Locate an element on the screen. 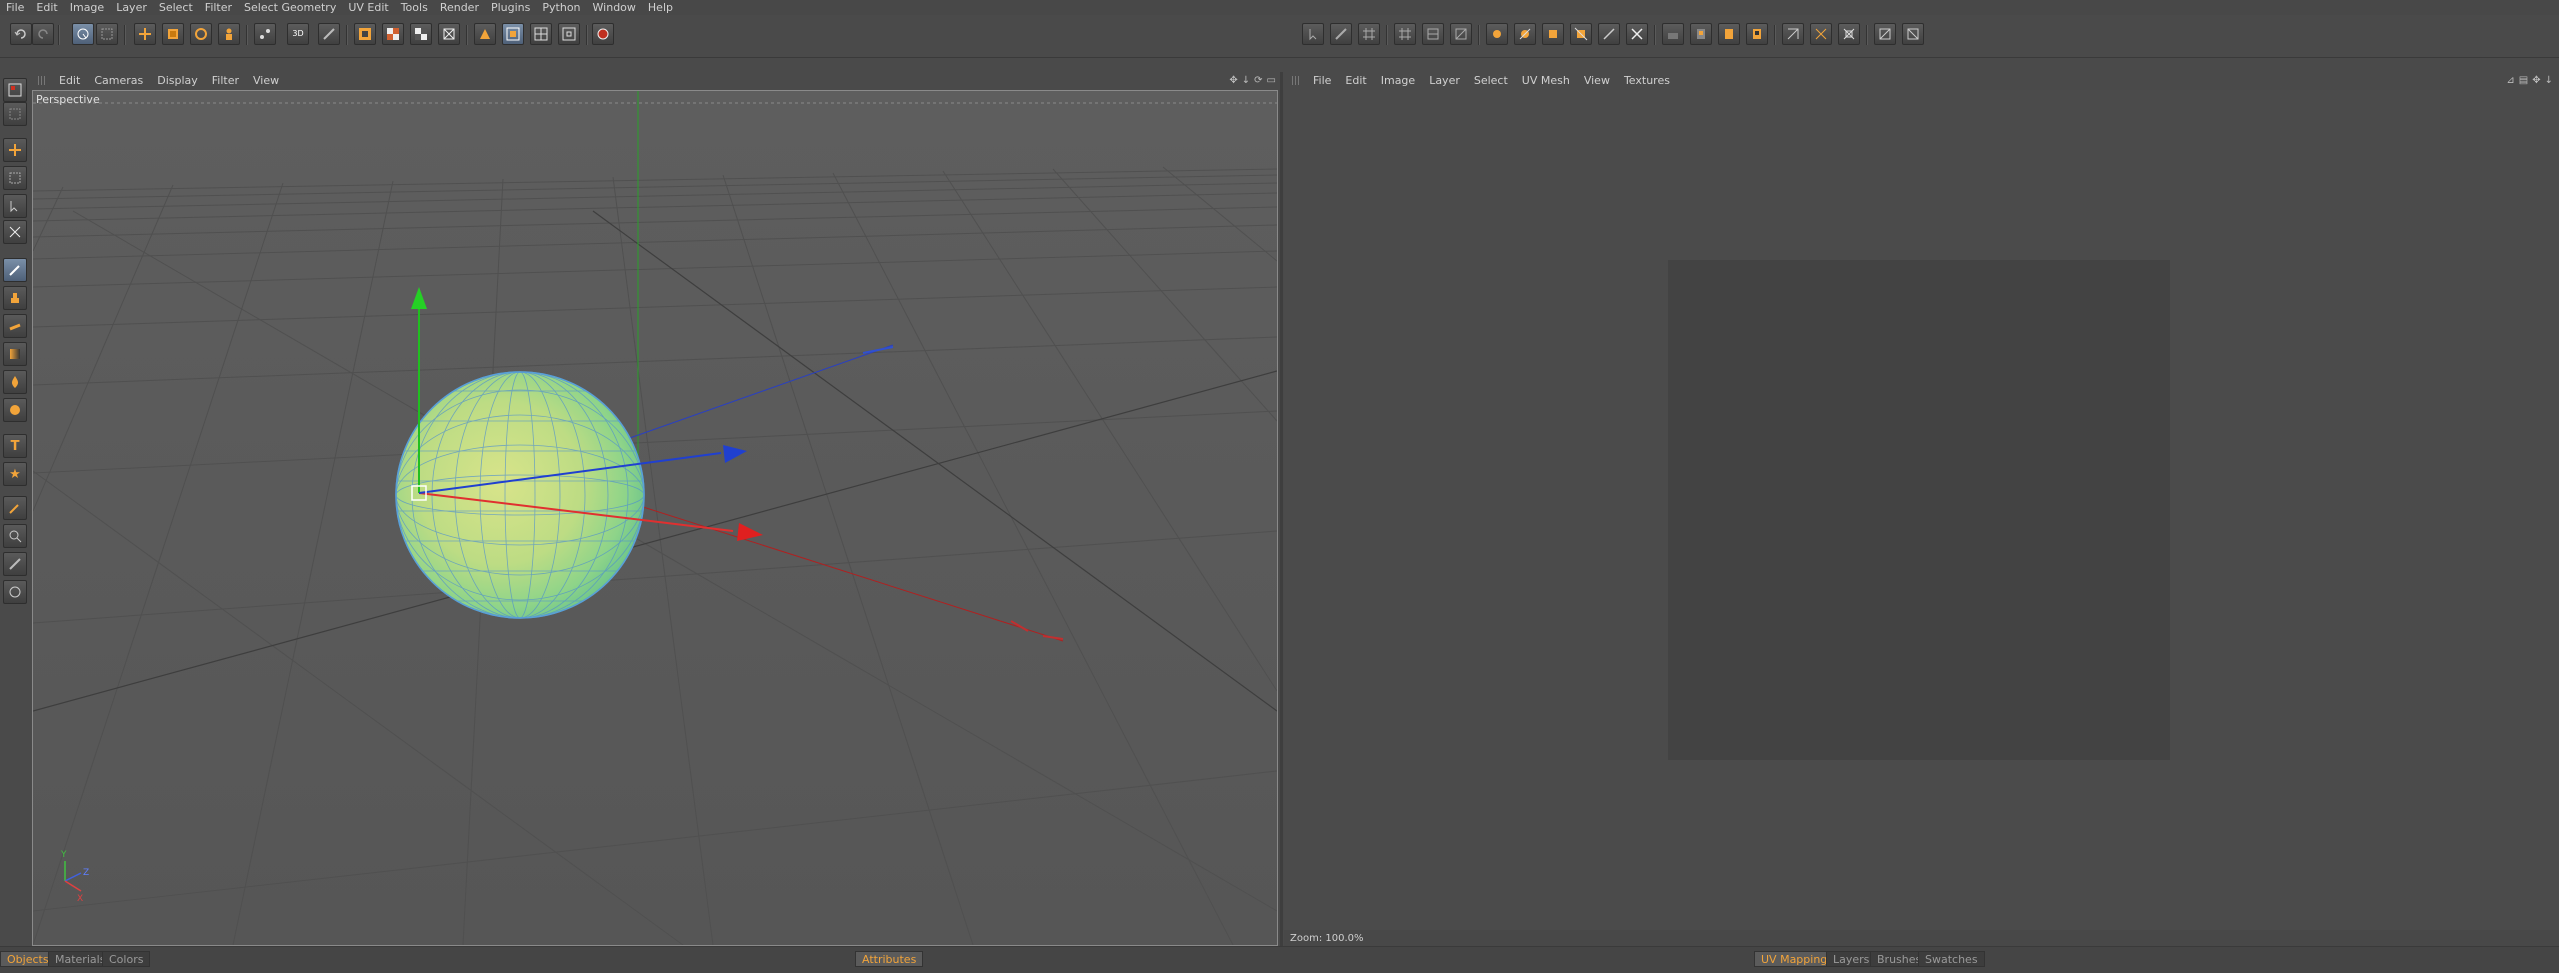 Image resolution: width=2559 pixels, height=973 pixels. orbit-icon: ⟳ is located at coordinates (1258, 80).